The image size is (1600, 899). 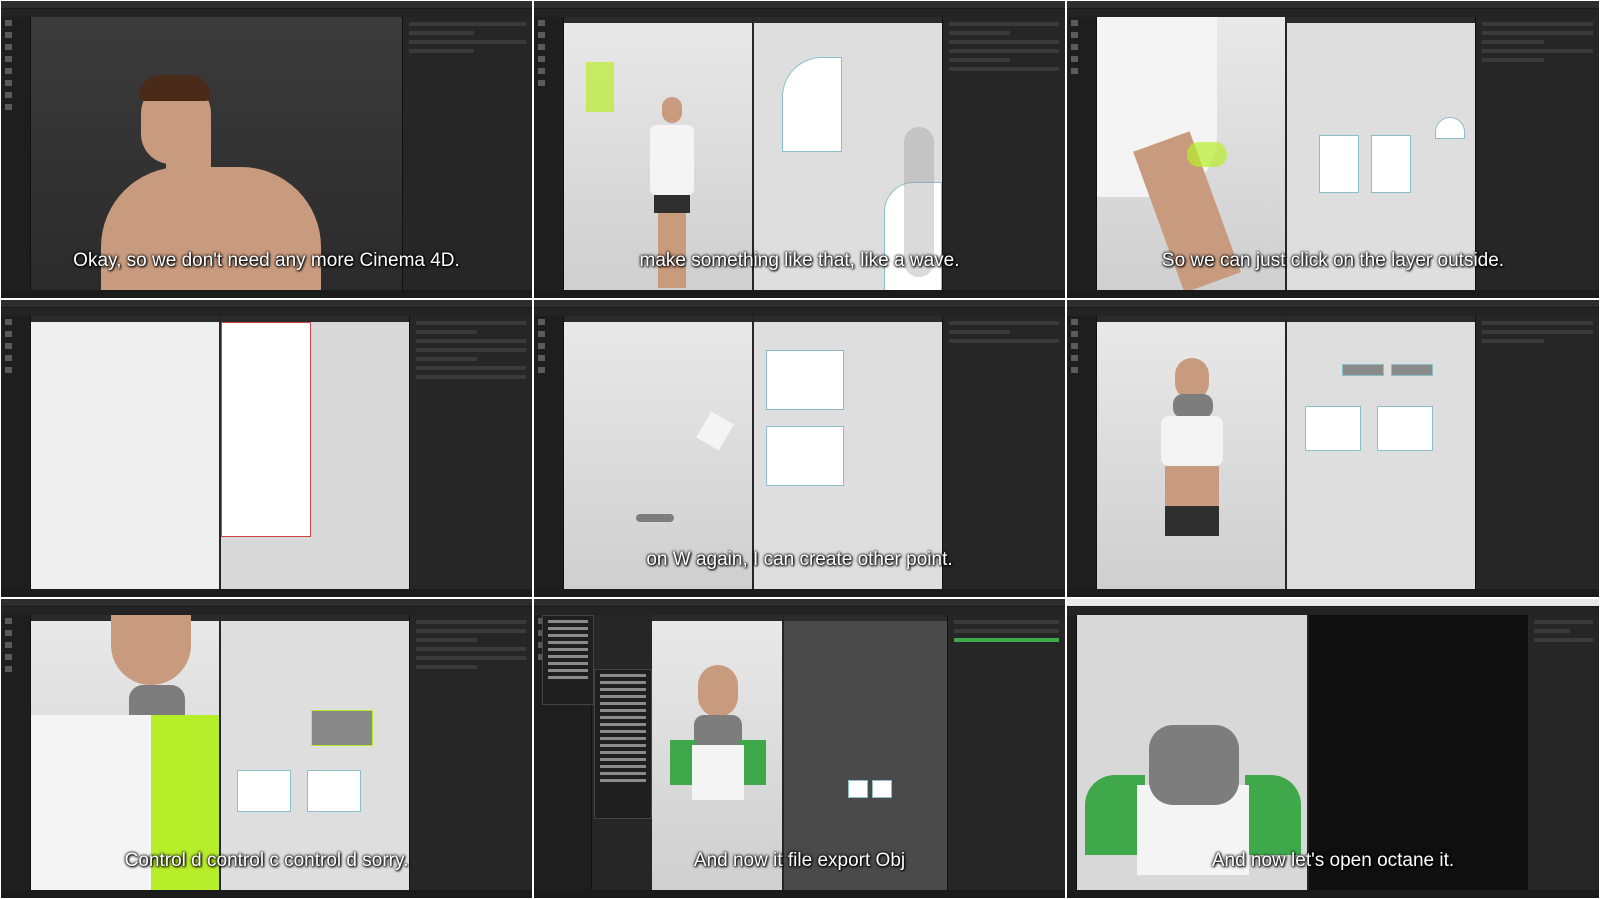 I want to click on tile-marvelous-avatar-wave: make something like that, like a wave., so click(x=799, y=149).